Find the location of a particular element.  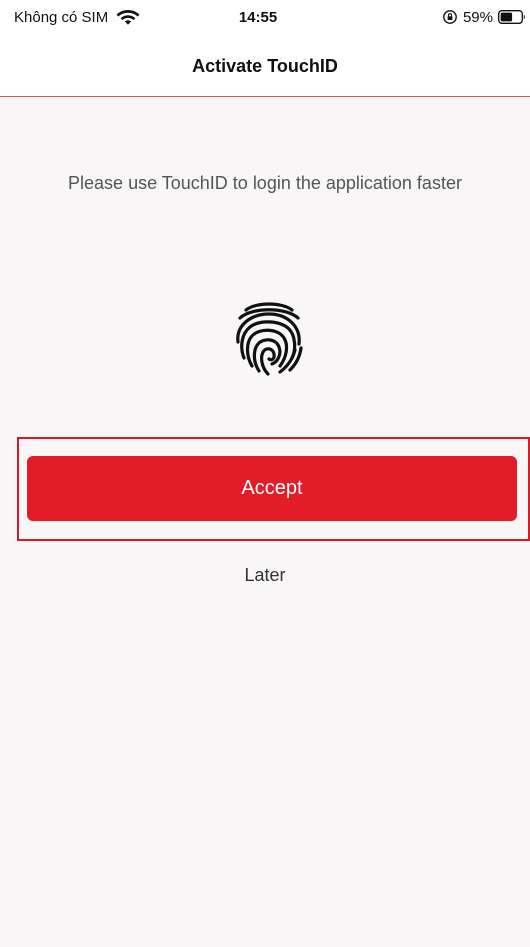

later-button: Later is located at coordinates (265, 575).